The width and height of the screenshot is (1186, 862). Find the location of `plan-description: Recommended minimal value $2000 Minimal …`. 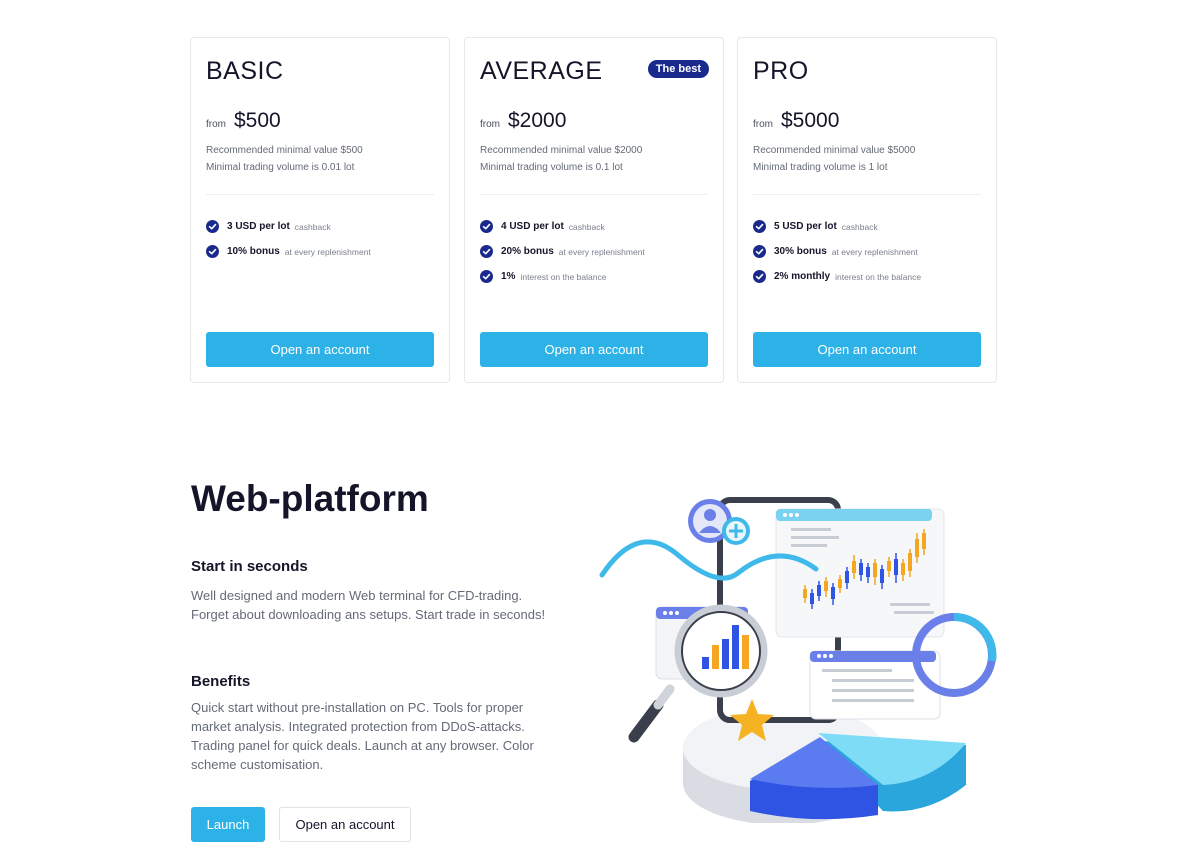

plan-description: Recommended minimal value $2000 Minimal … is located at coordinates (561, 159).